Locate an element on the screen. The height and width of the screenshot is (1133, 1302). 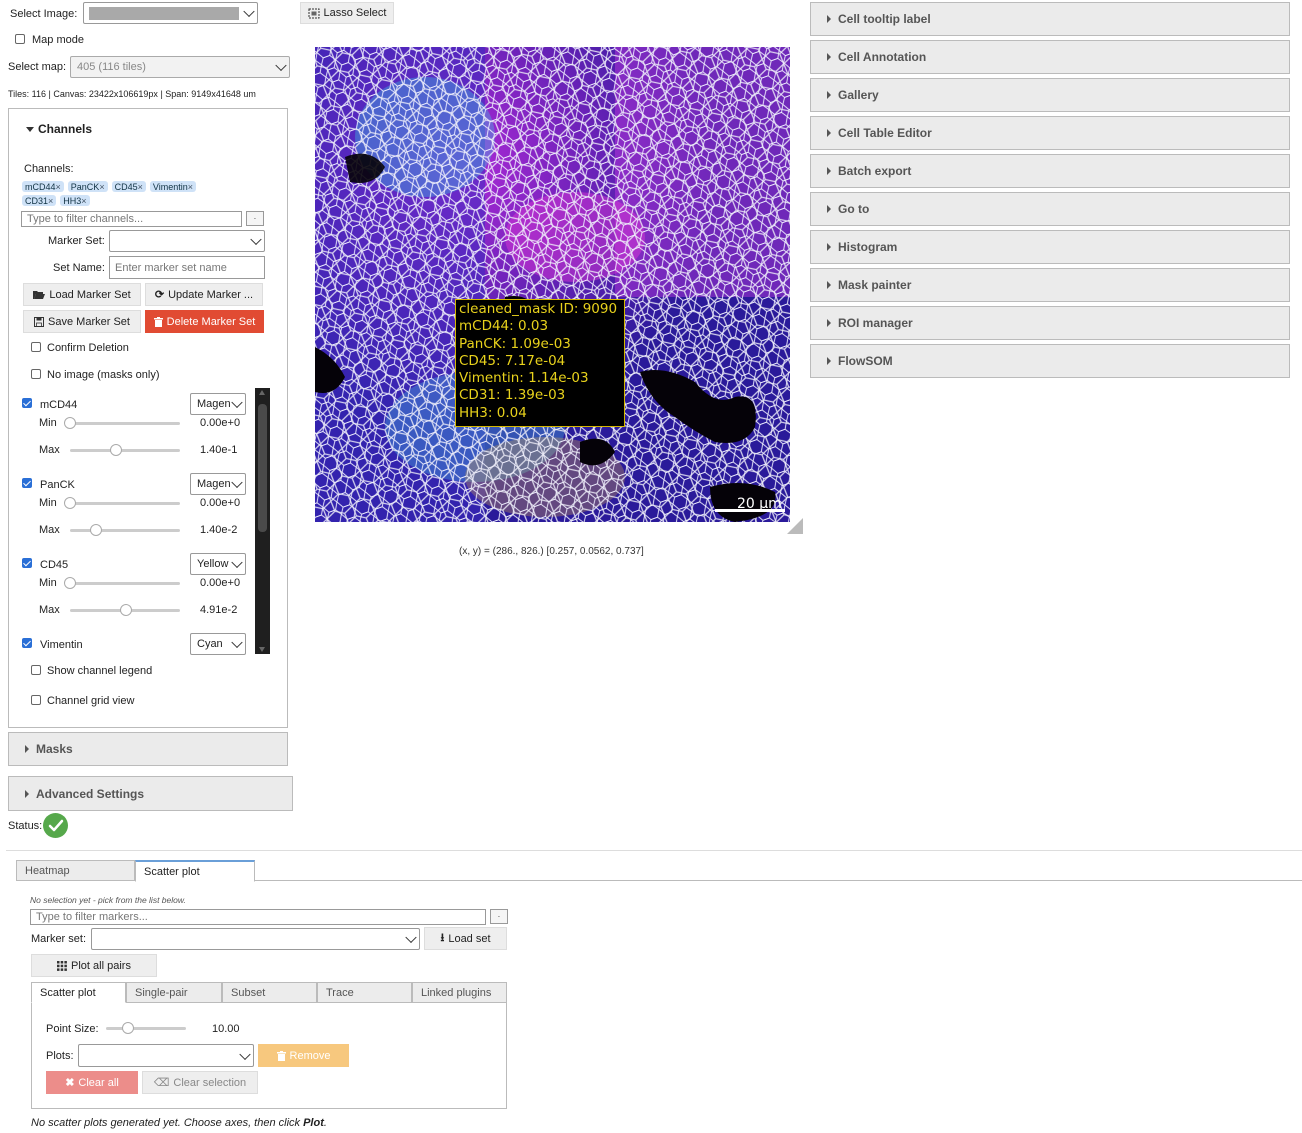
panel-header-label: FlowSOM is located at coordinates (865, 361).